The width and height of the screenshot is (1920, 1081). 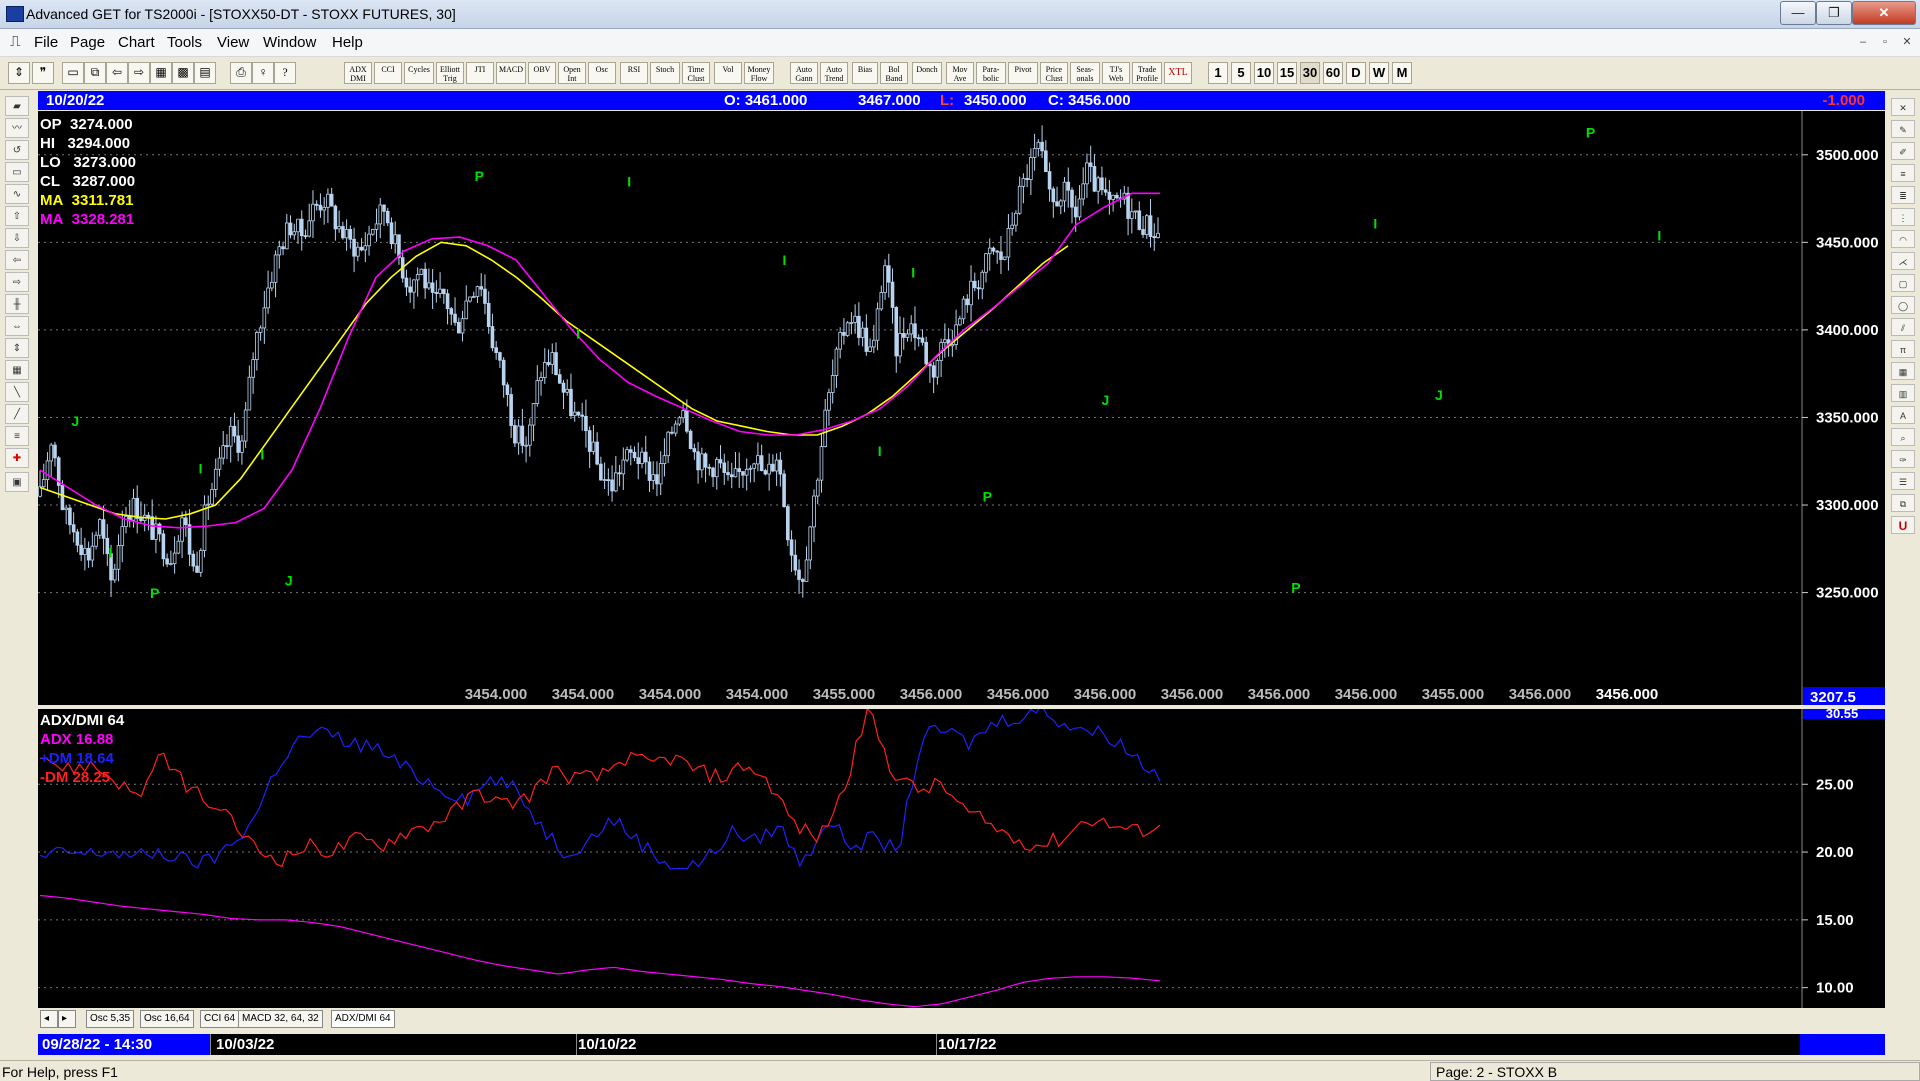 I want to click on tjs-web-button: TJ's Web, so click(x=1116, y=73).